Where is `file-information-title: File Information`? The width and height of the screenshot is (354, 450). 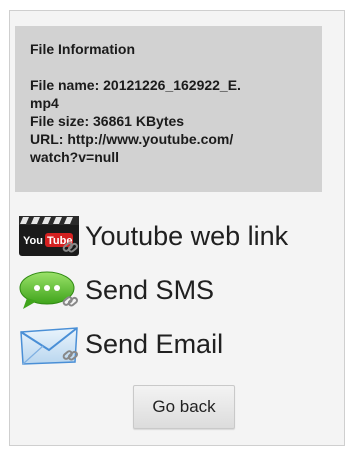
file-information-title: File Information is located at coordinates (82, 49).